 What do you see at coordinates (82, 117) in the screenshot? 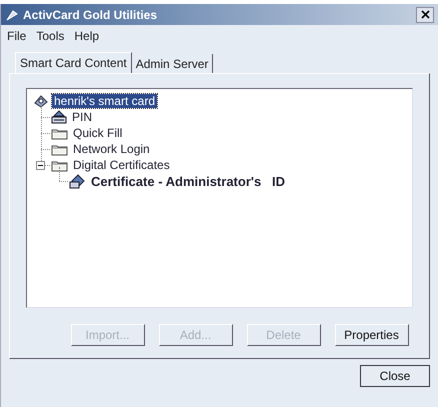
I see `tree-item: PIN` at bounding box center [82, 117].